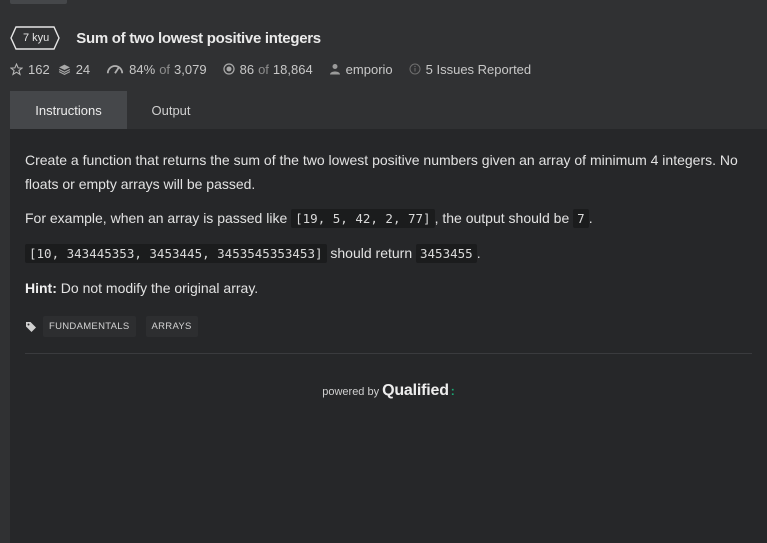 The image size is (767, 543). I want to click on panel-tabs: Instructions Output, so click(388, 110).